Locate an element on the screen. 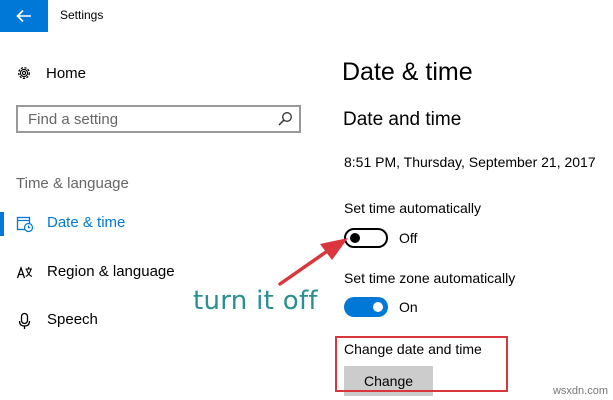 The image size is (613, 400). watermark: wsxdn.com is located at coordinates (580, 391).